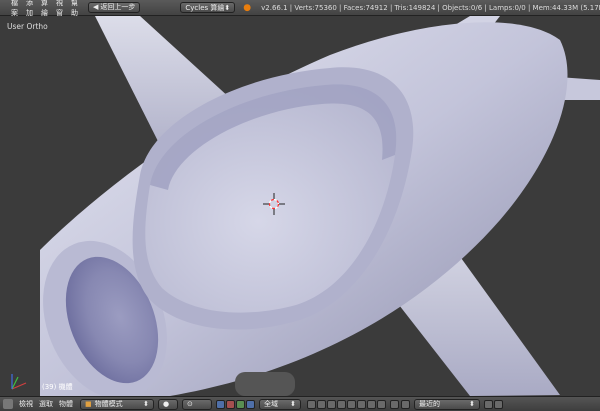  What do you see at coordinates (394, 404) in the screenshot?
I see `lock-icon` at bounding box center [394, 404].